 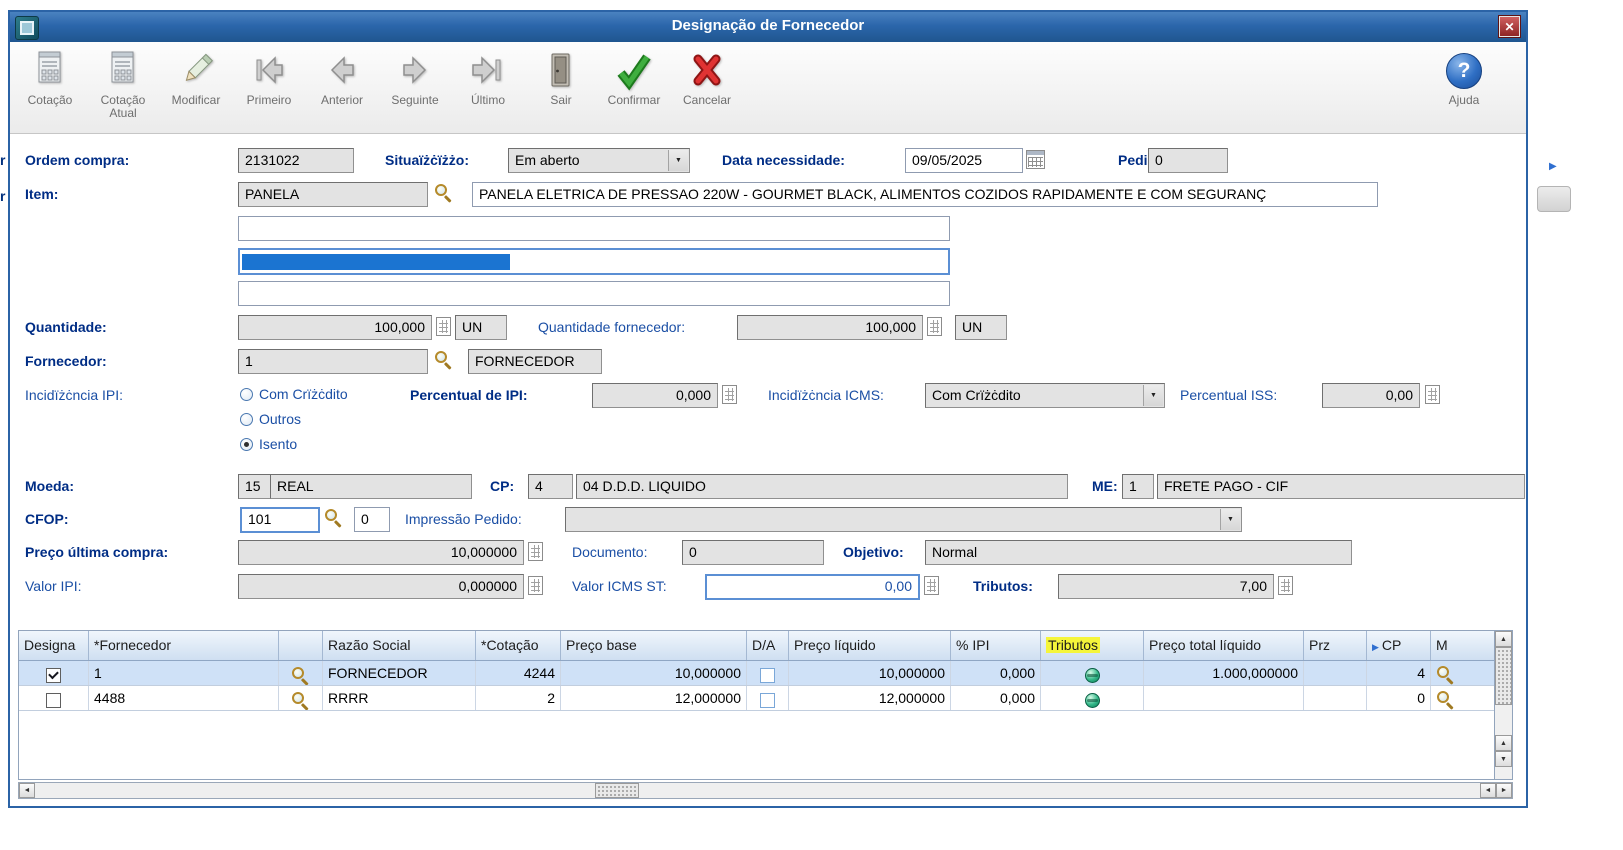 I want to click on quantidade-un-input: UN, so click(x=481, y=327).